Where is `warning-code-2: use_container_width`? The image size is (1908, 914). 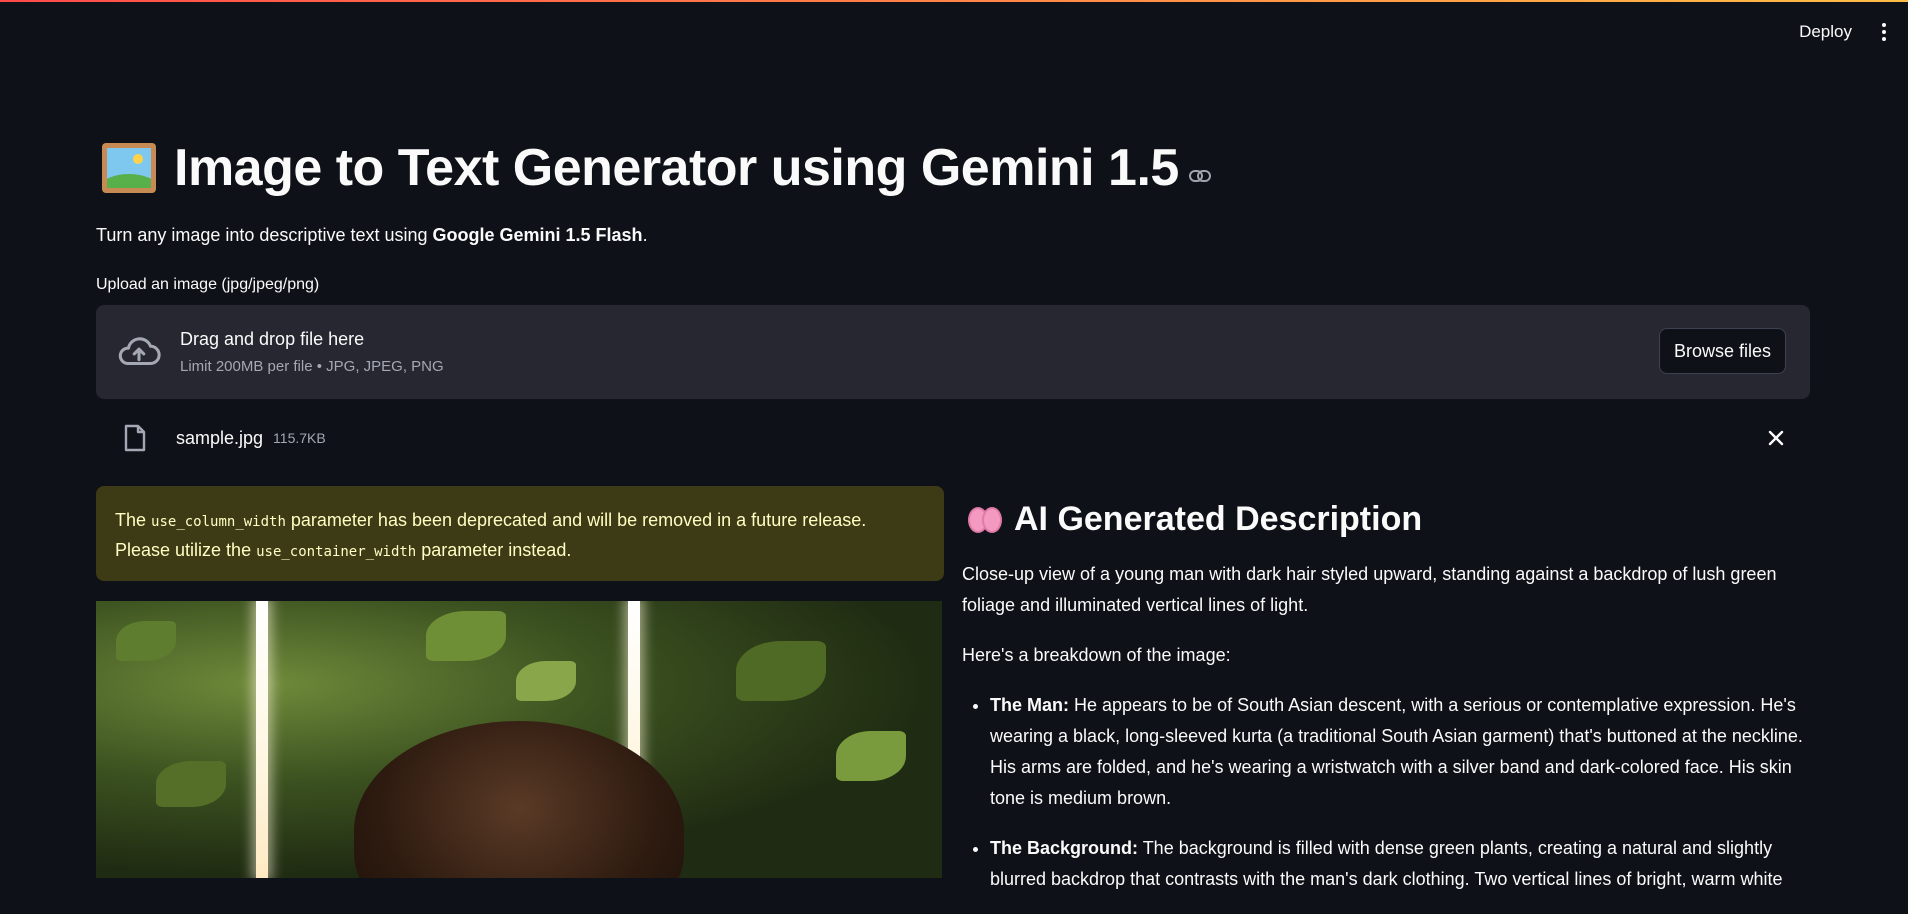
warning-code-2: use_container_width is located at coordinates (336, 552).